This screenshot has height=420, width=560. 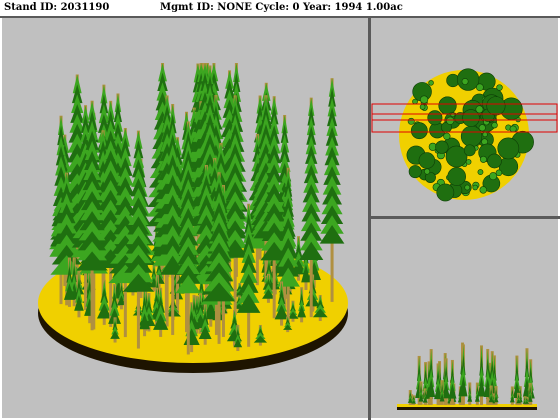 I want to click on profile-tree-layer, so click(x=471, y=373).